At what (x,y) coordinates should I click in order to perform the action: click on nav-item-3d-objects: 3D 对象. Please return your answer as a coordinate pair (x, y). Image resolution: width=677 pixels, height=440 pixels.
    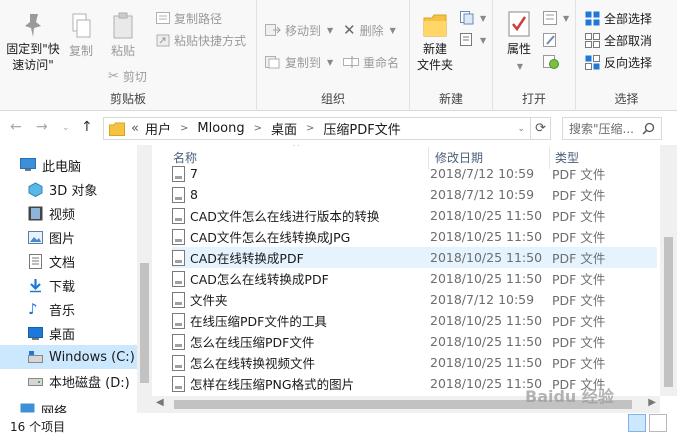
    Looking at the image, I should click on (68, 189).